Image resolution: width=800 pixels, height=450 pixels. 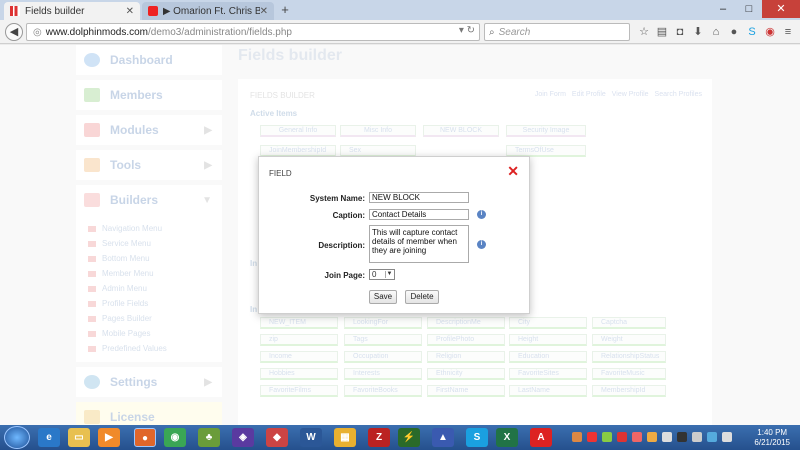 What do you see at coordinates (243, 437) in the screenshot?
I see `app-icon: ◈` at bounding box center [243, 437].